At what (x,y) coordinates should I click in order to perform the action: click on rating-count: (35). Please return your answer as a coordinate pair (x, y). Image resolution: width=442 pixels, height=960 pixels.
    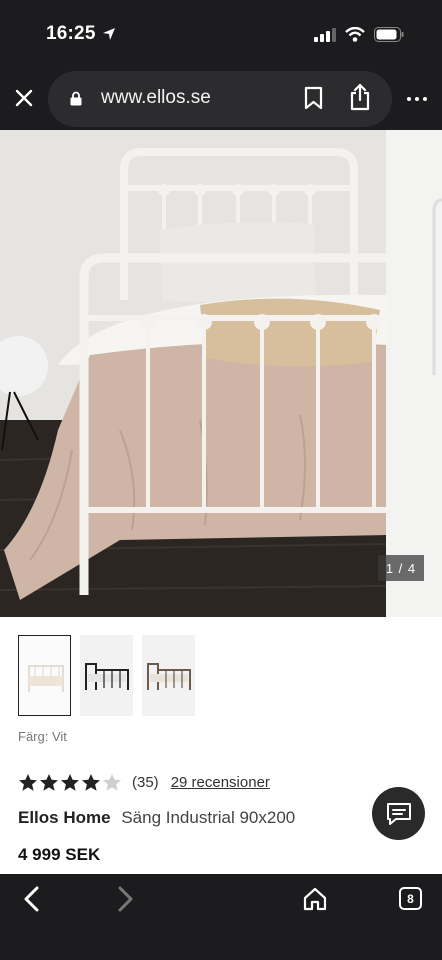
    Looking at the image, I should click on (145, 782).